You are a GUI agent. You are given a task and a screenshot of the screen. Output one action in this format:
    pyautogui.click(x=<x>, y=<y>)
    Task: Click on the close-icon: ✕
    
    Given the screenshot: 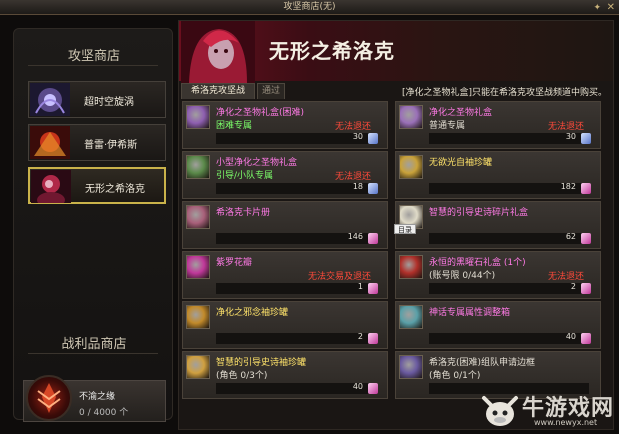 What is the action you would take?
    pyautogui.click(x=611, y=7)
    